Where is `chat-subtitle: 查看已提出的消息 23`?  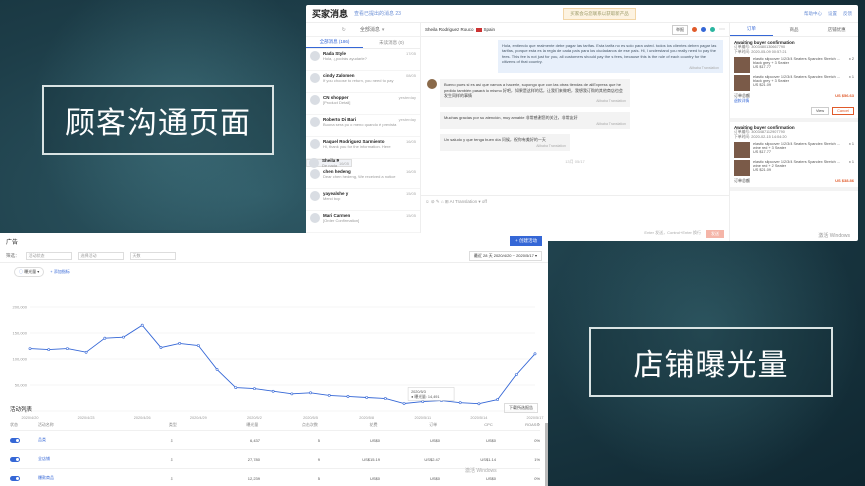 chat-subtitle: 查看已提出的消息 23 is located at coordinates (377, 13).